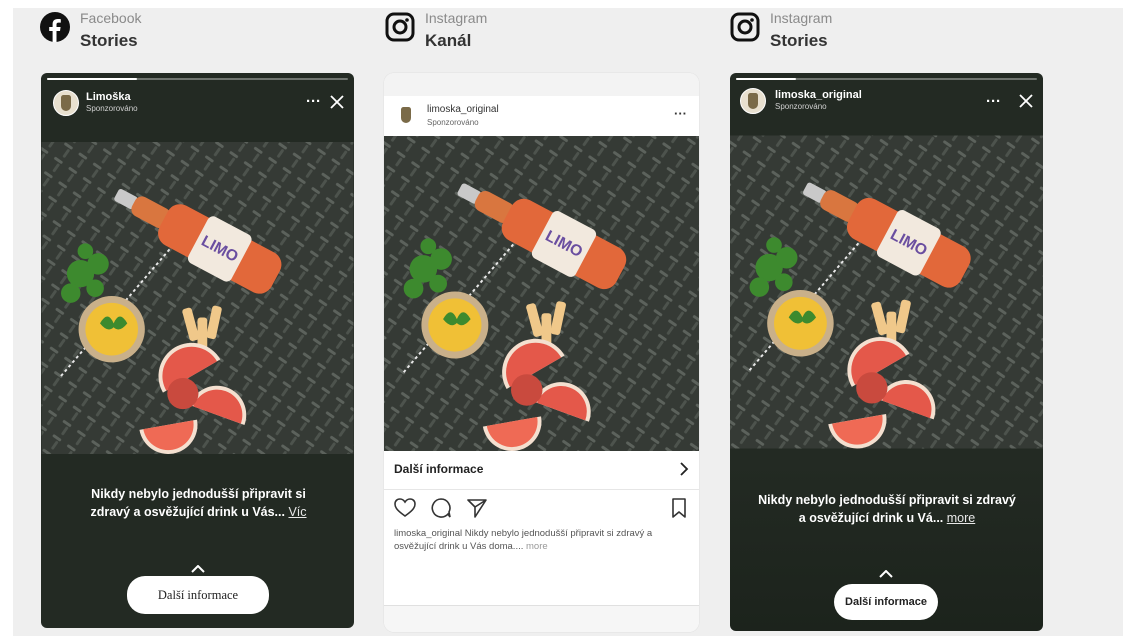  Describe the element at coordinates (55, 27) in the screenshot. I see `facebook-icon` at that location.